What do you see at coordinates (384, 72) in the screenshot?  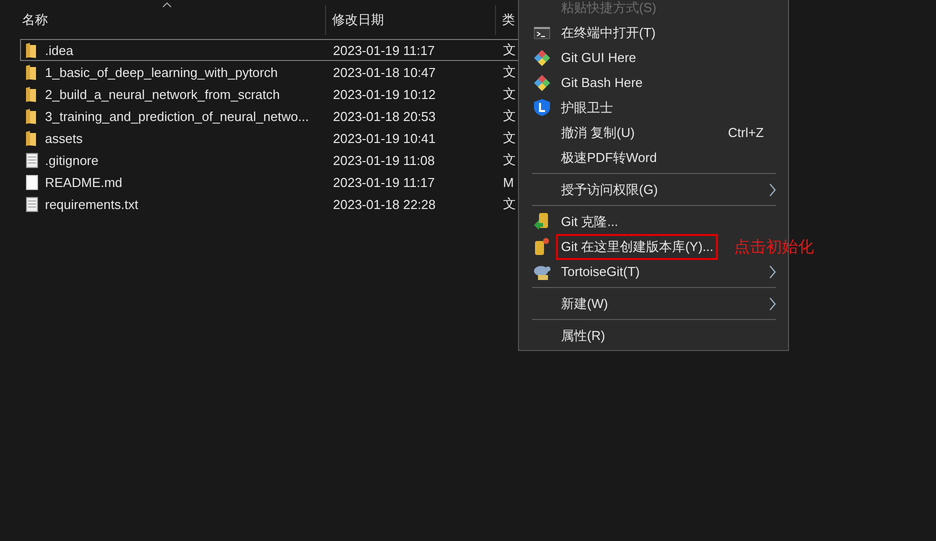 I see `modified-date: 2023-01-18 10:47` at bounding box center [384, 72].